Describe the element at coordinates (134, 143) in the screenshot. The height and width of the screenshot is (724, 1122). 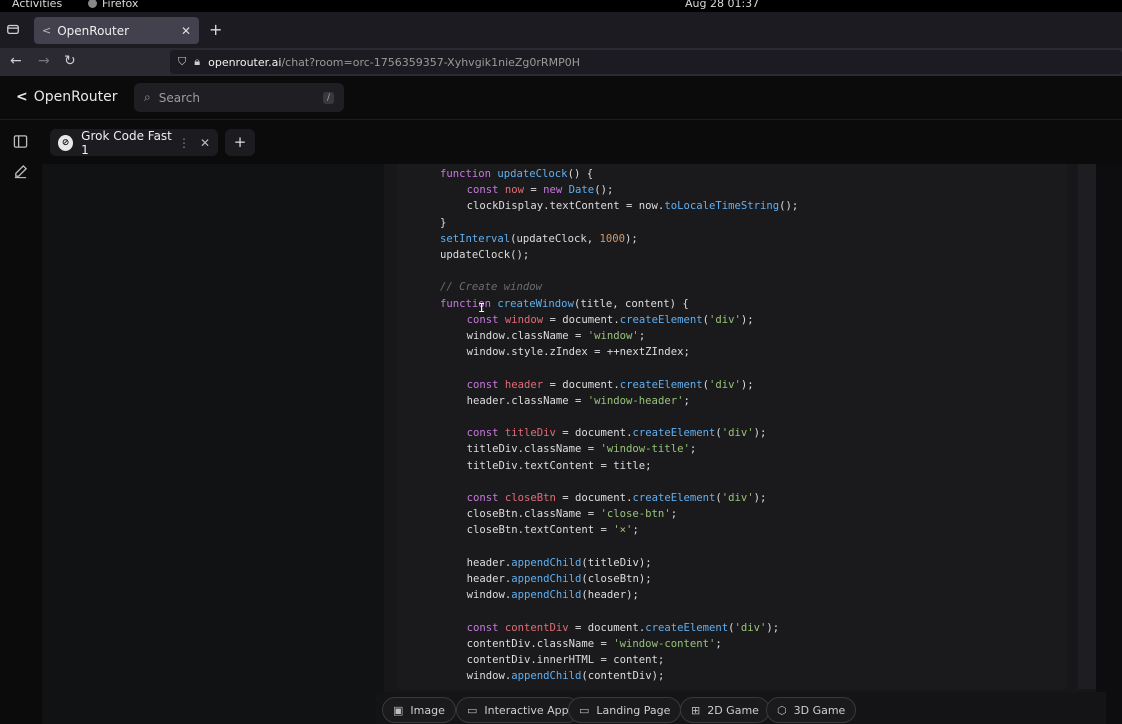
I see `model-tab-grok: ⊘ Grok Code Fast 1 ⋮ ✕` at that location.